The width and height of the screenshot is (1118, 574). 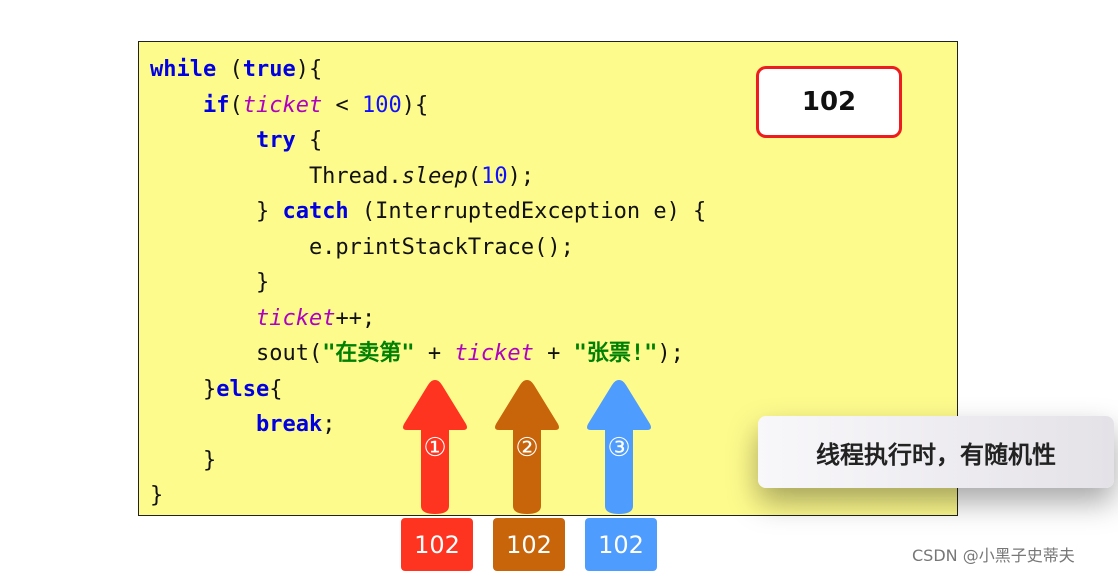 I want to click on code-token: ;, so click(x=329, y=424).